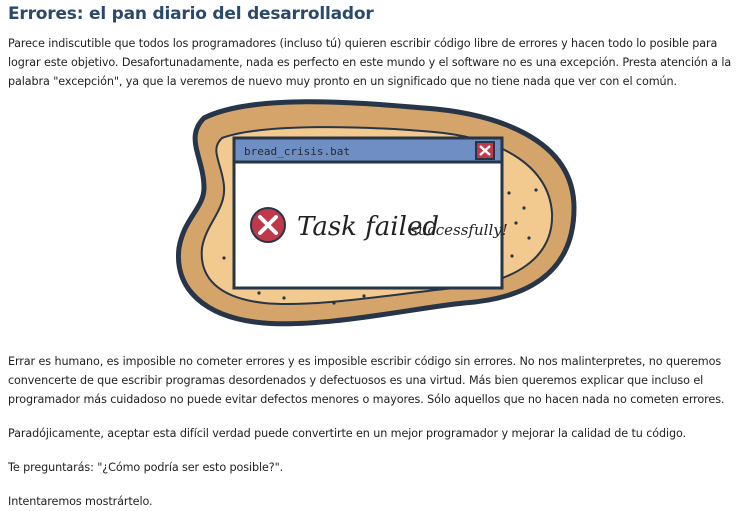 The height and width of the screenshot is (511, 746). What do you see at coordinates (297, 151) in the screenshot?
I see `dialog-title: bread_crisis.bat` at bounding box center [297, 151].